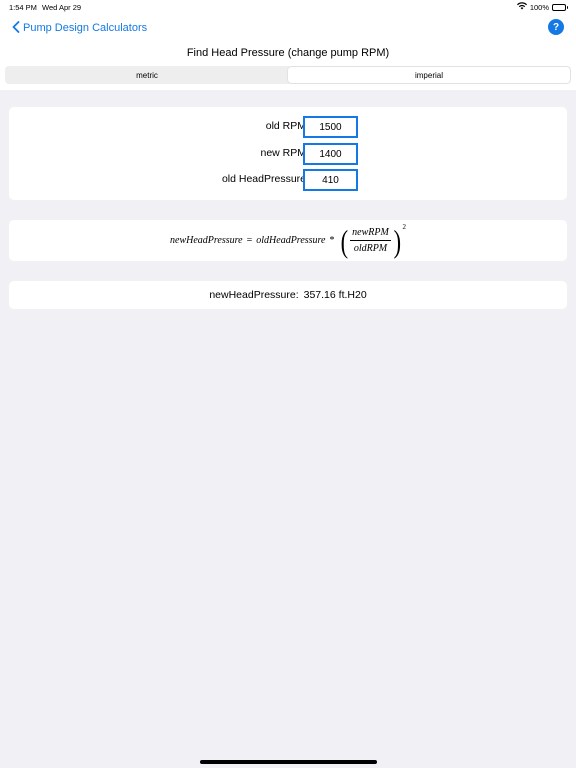 This screenshot has height=768, width=576. I want to click on old-rpm-input, so click(330, 127).